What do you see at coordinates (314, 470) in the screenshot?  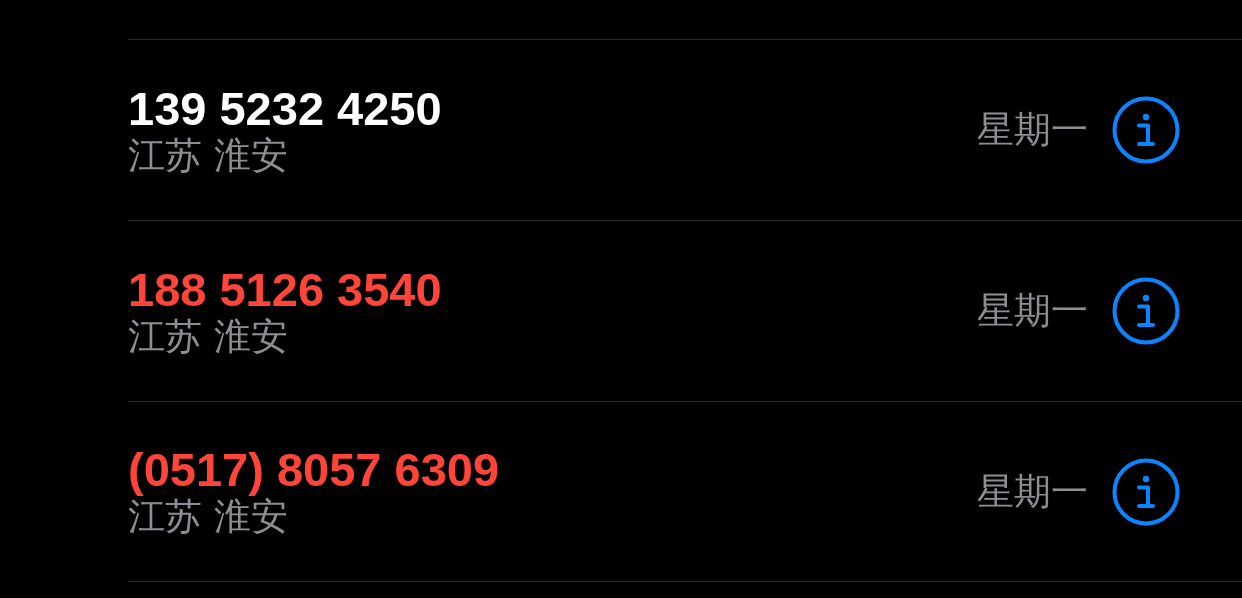 I see `phone-number: (0517) 8057 6309` at bounding box center [314, 470].